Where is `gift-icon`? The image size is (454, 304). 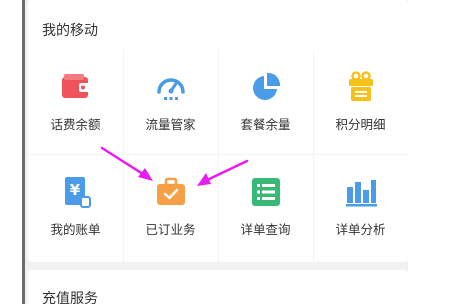
gift-icon is located at coordinates (361, 87).